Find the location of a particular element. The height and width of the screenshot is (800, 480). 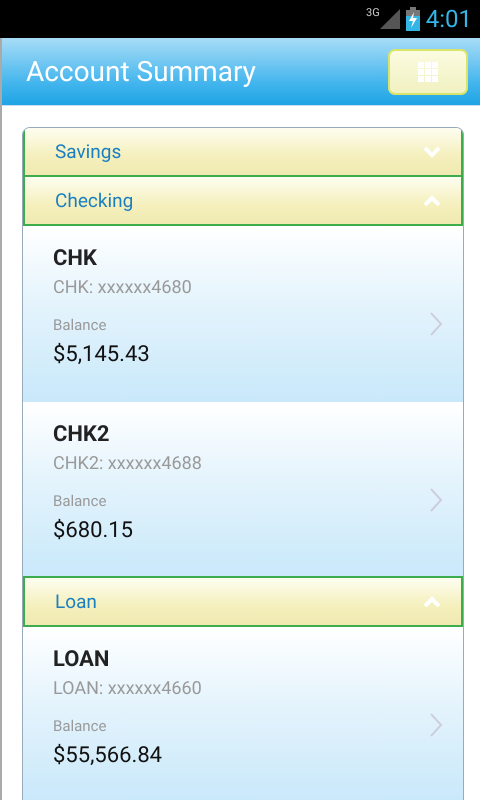

balance-amount: $55,566.84 is located at coordinates (108, 755).